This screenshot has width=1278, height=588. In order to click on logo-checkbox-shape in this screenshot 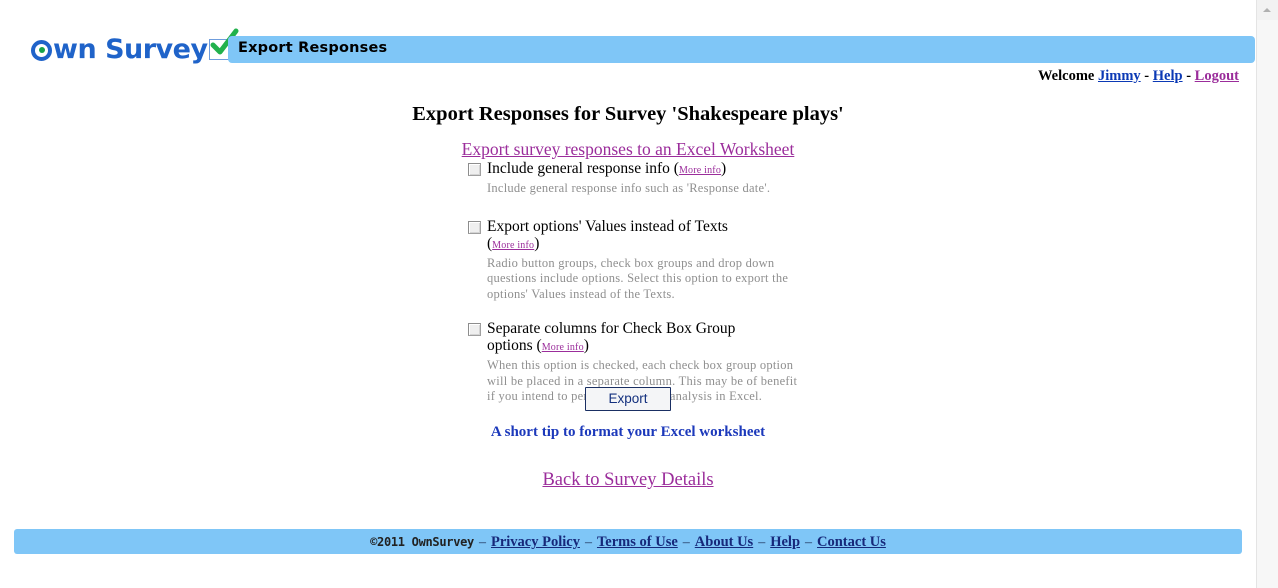, I will do `click(223, 44)`.